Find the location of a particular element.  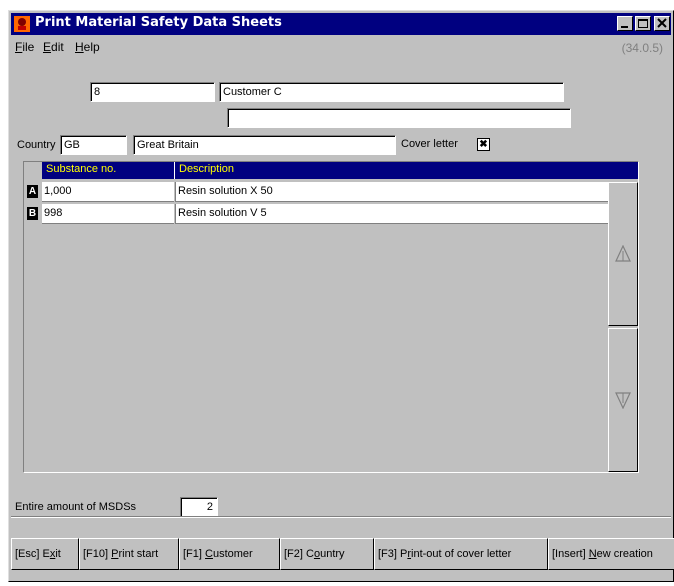

description-cell: Resin solution V 5 is located at coordinates (391, 214).